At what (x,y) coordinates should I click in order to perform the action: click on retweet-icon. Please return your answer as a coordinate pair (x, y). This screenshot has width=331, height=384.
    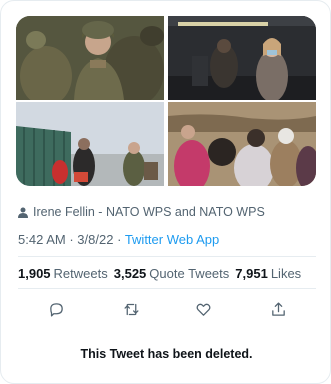
    Looking at the image, I should click on (131, 309).